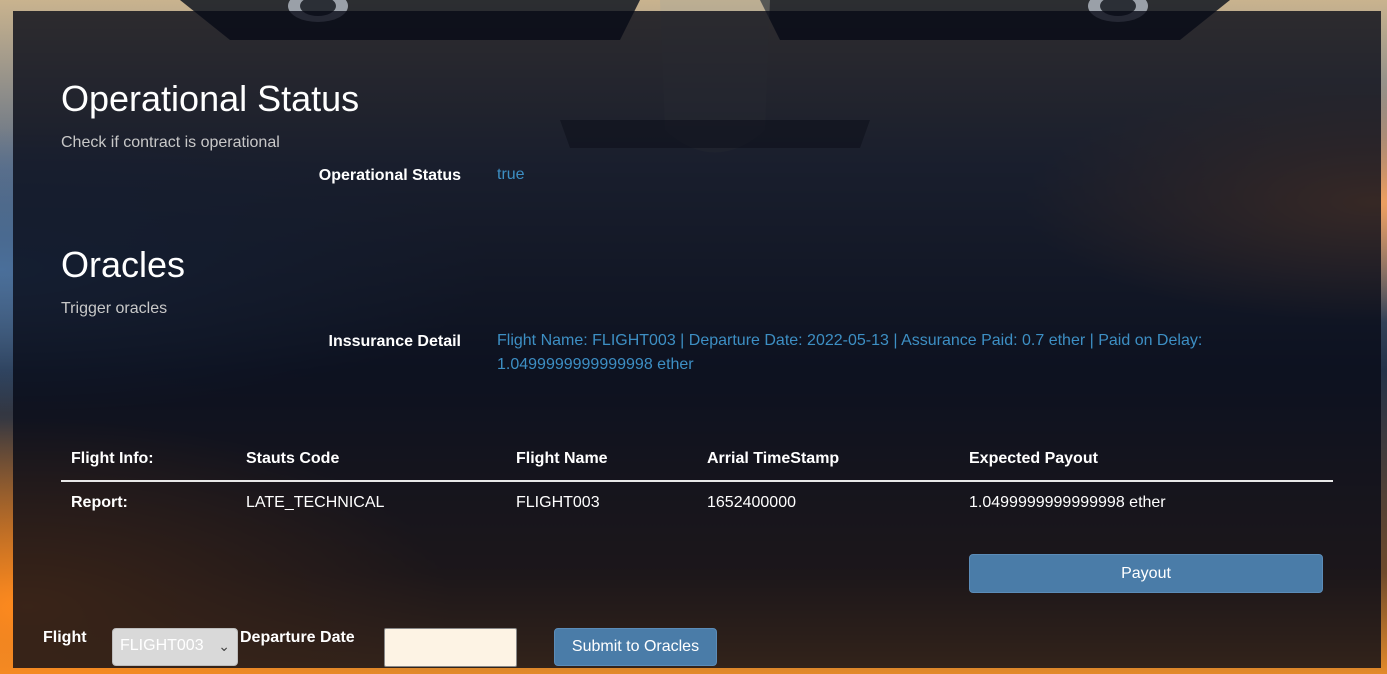  Describe the element at coordinates (315, 502) in the screenshot. I see `report-status-code: LATE_TECHNICAL` at that location.